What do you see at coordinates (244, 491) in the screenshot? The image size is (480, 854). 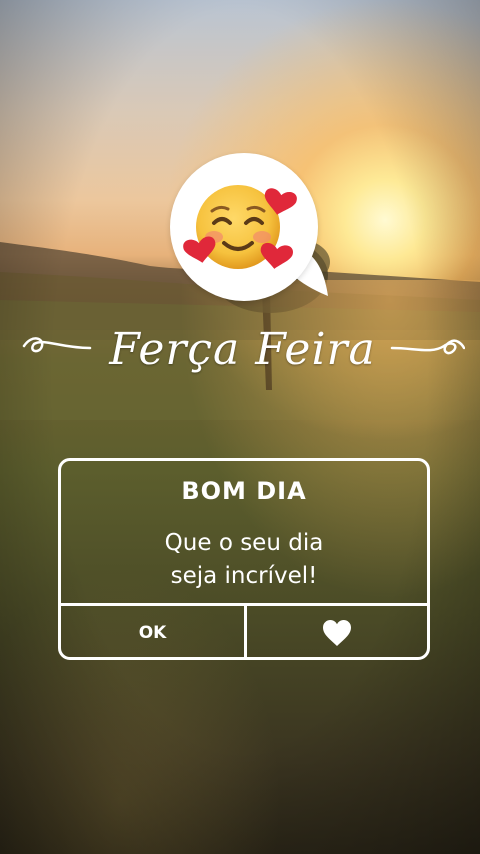 I see `card-heading: BOM DIA` at bounding box center [244, 491].